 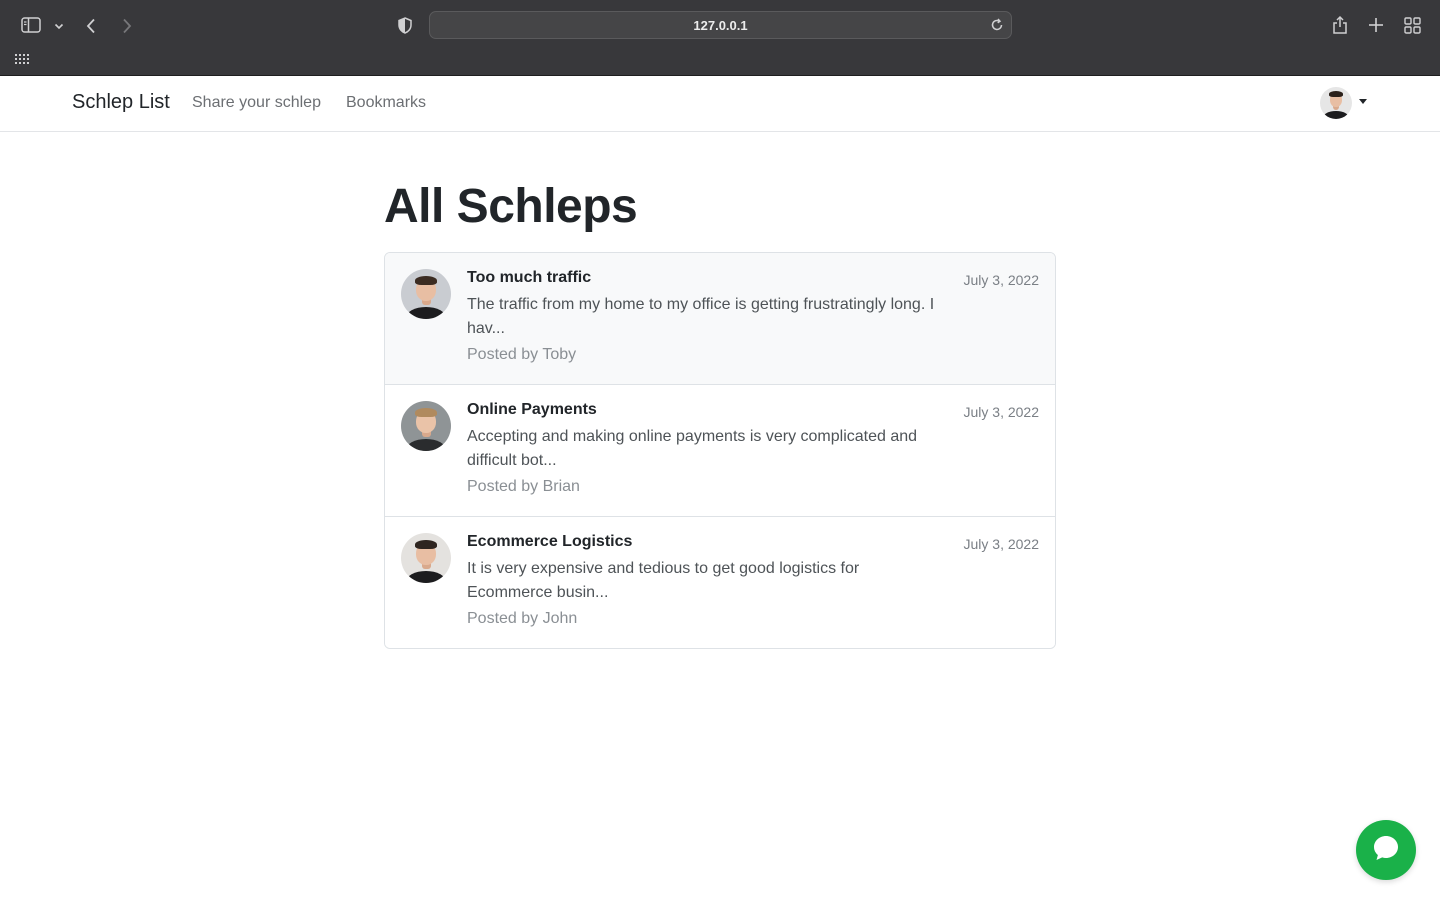 I want to click on nav-link-share: Share your schlep, so click(x=256, y=103).